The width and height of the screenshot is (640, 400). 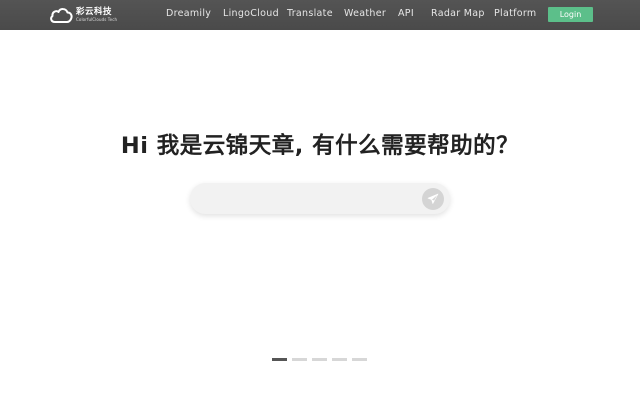 I want to click on page-headline: Hi 我是云锦天章, 有什么需要帮助的？, so click(x=320, y=146).